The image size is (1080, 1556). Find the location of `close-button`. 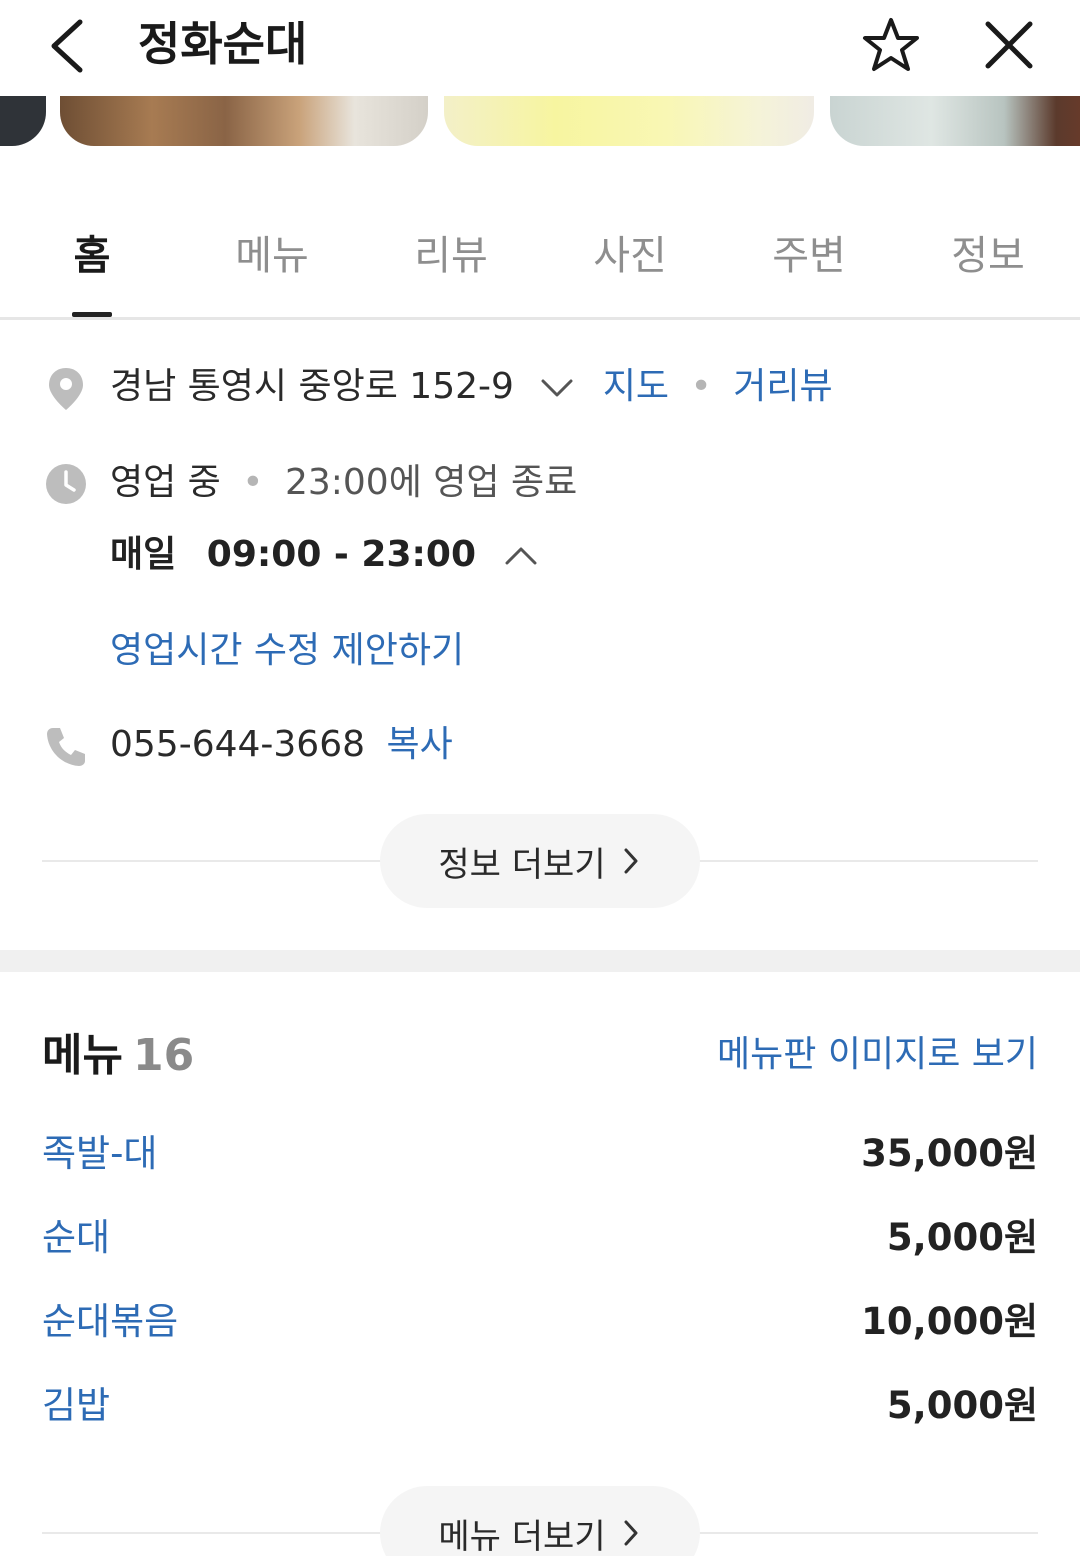

close-button is located at coordinates (1009, 45).